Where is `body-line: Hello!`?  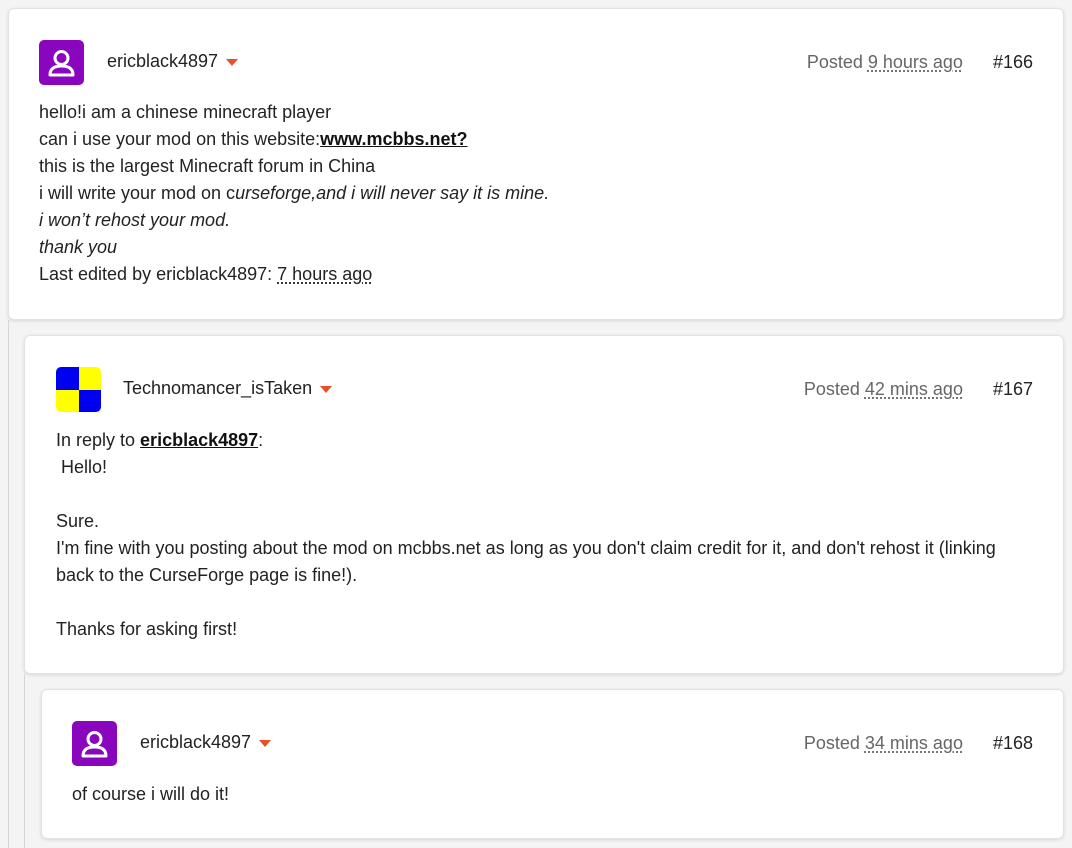
body-line: Hello! is located at coordinates (82, 467).